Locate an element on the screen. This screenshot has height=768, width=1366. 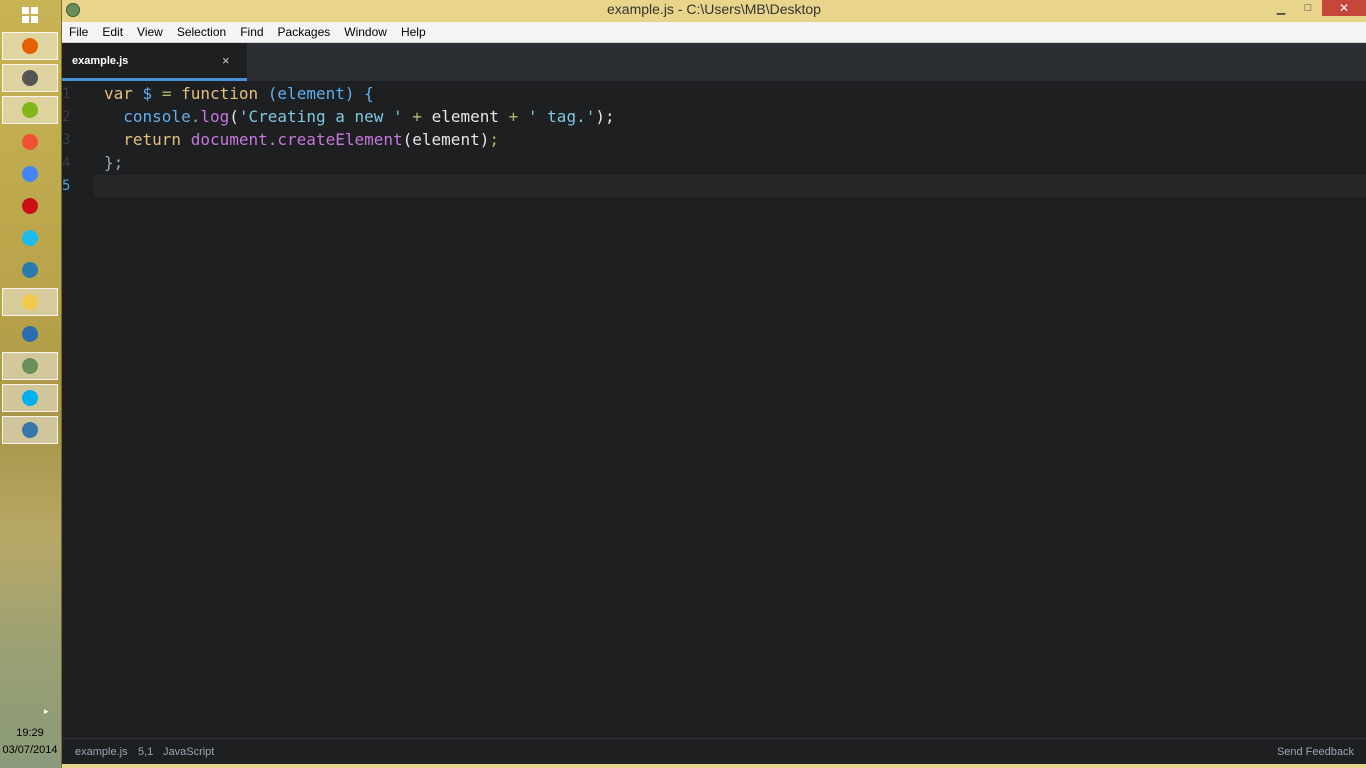
code-token: $ is located at coordinates (147, 93).